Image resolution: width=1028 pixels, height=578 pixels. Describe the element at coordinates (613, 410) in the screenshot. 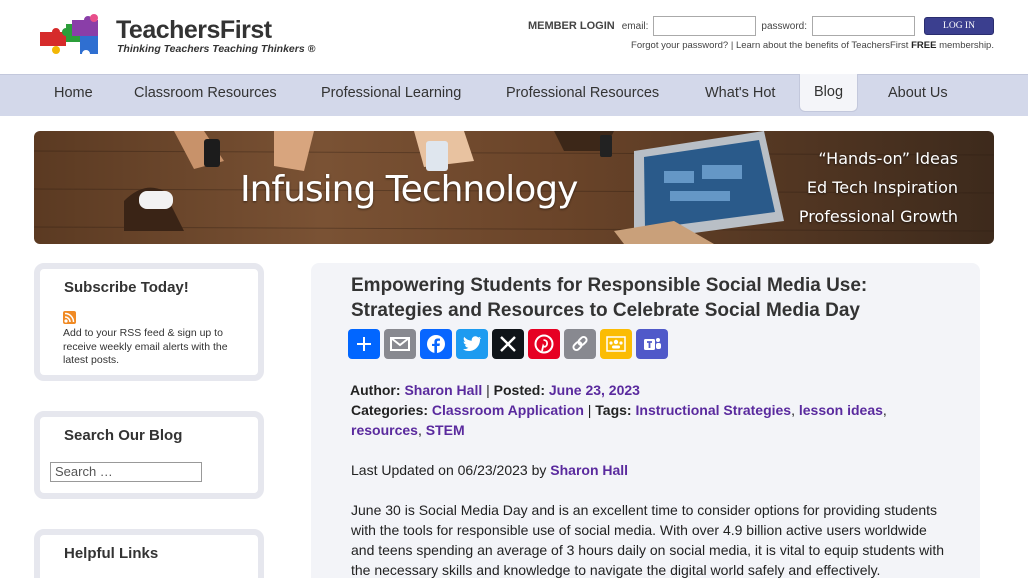

I see `tags-label: Tags:` at that location.